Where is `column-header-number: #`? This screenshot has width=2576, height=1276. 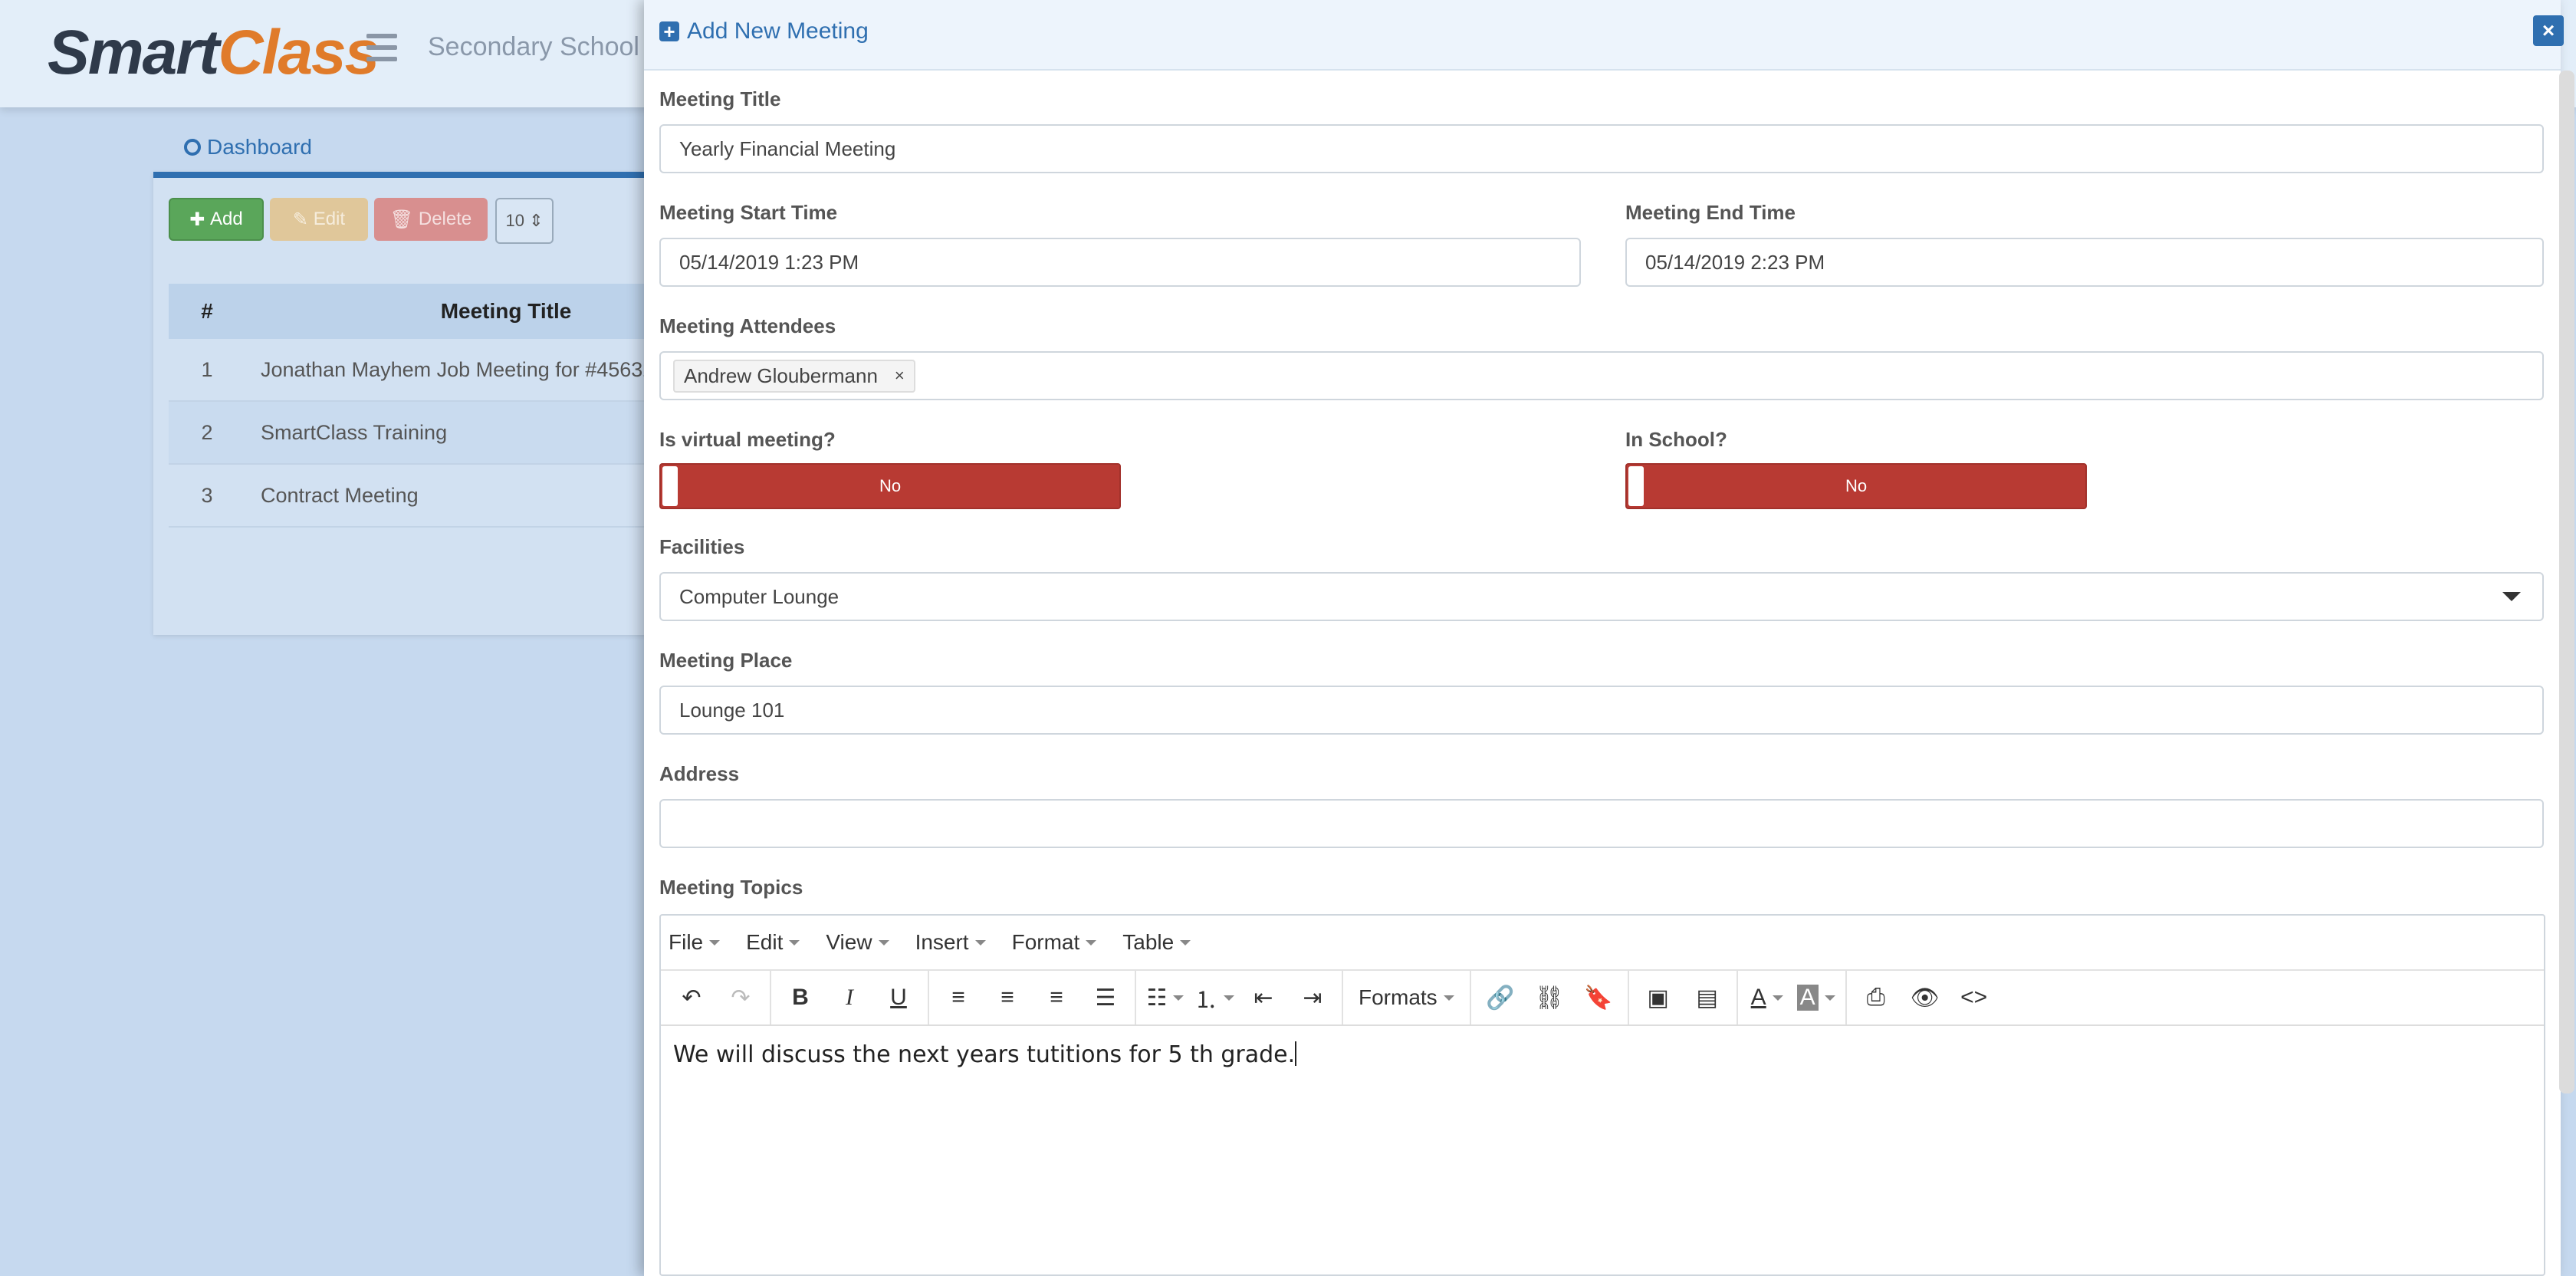 column-header-number: # is located at coordinates (207, 311).